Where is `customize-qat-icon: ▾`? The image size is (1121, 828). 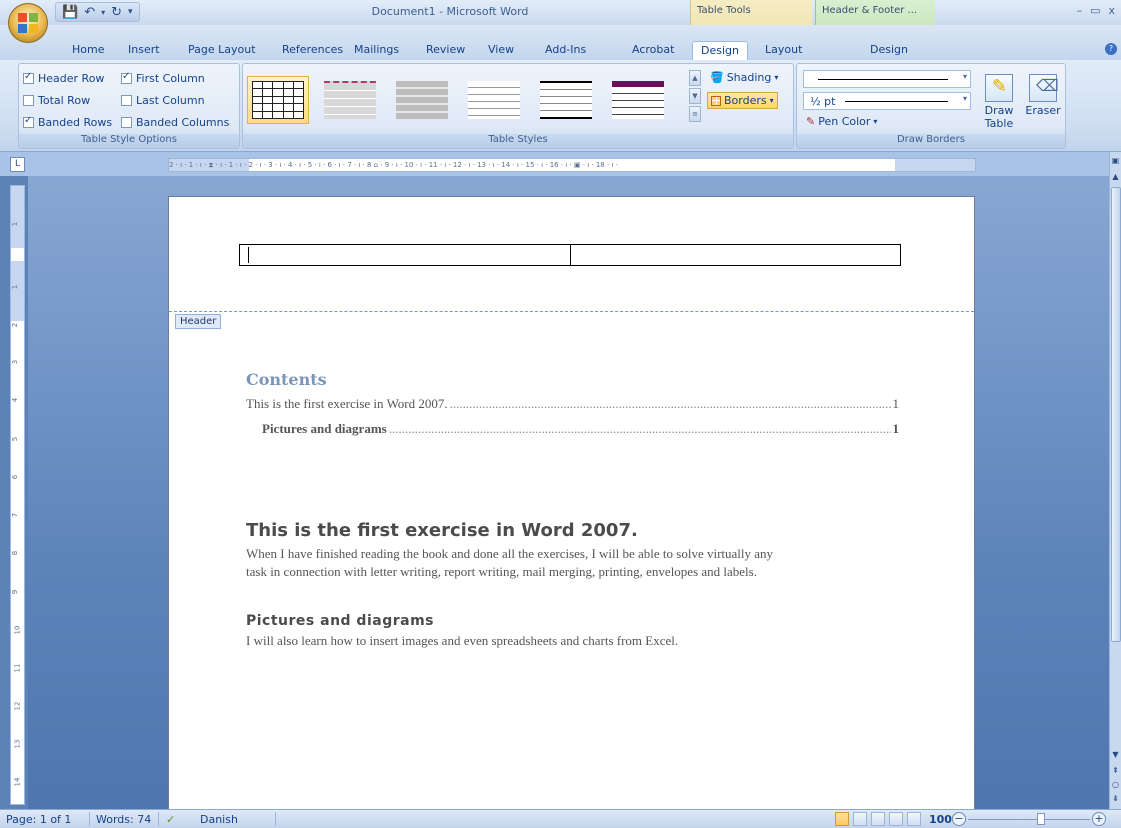 customize-qat-icon: ▾ is located at coordinates (130, 12).